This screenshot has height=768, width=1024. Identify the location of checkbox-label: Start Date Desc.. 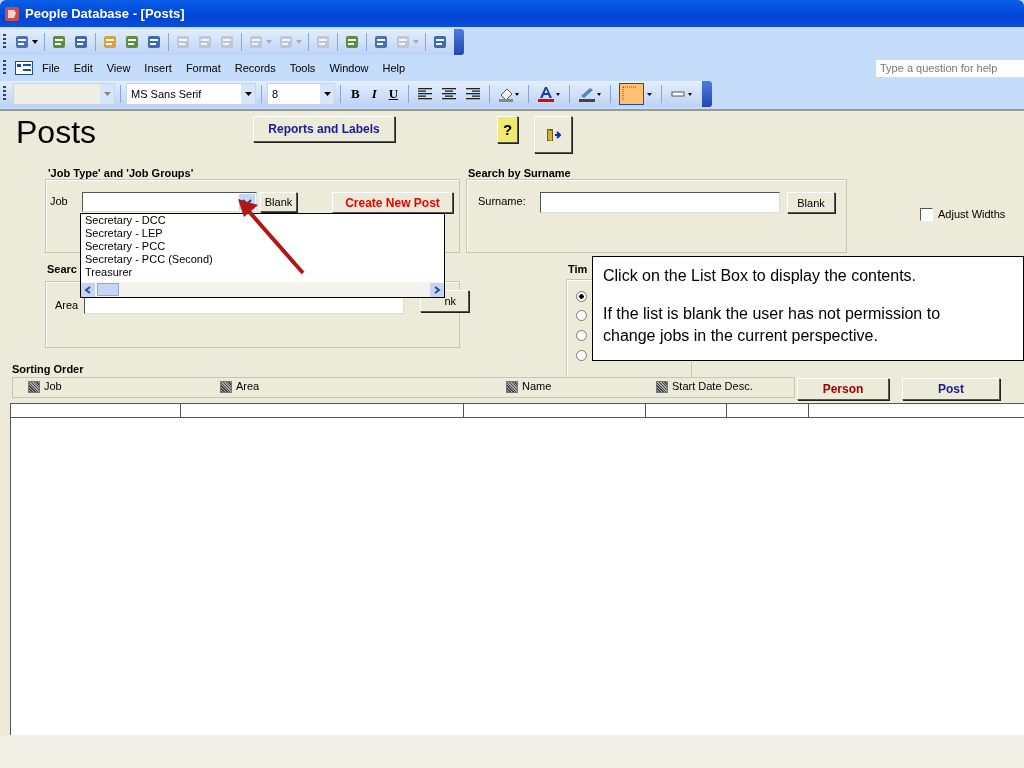
(712, 386).